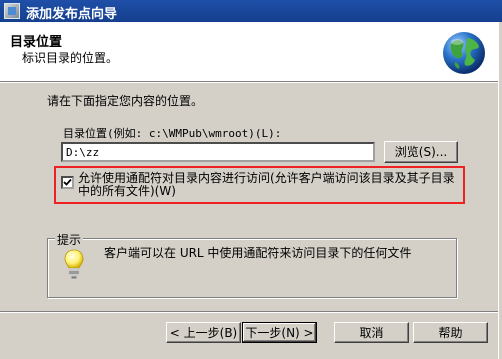 The image size is (502, 359). I want to click on help-button: 帮助, so click(450, 332).